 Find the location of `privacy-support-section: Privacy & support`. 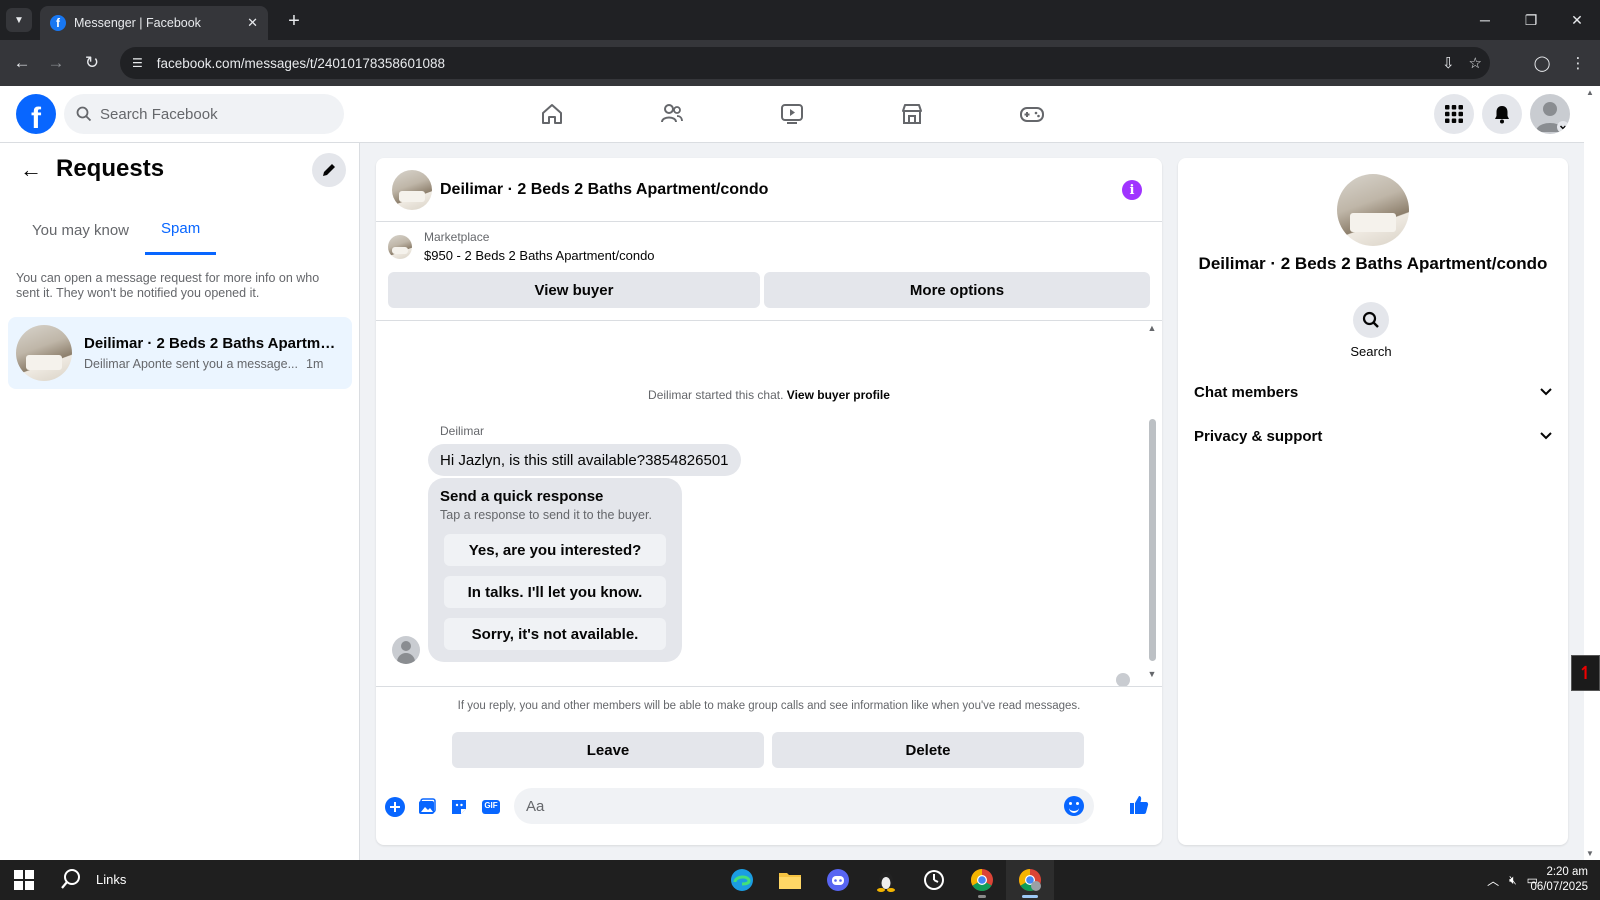

privacy-support-section: Privacy & support is located at coordinates (1373, 436).